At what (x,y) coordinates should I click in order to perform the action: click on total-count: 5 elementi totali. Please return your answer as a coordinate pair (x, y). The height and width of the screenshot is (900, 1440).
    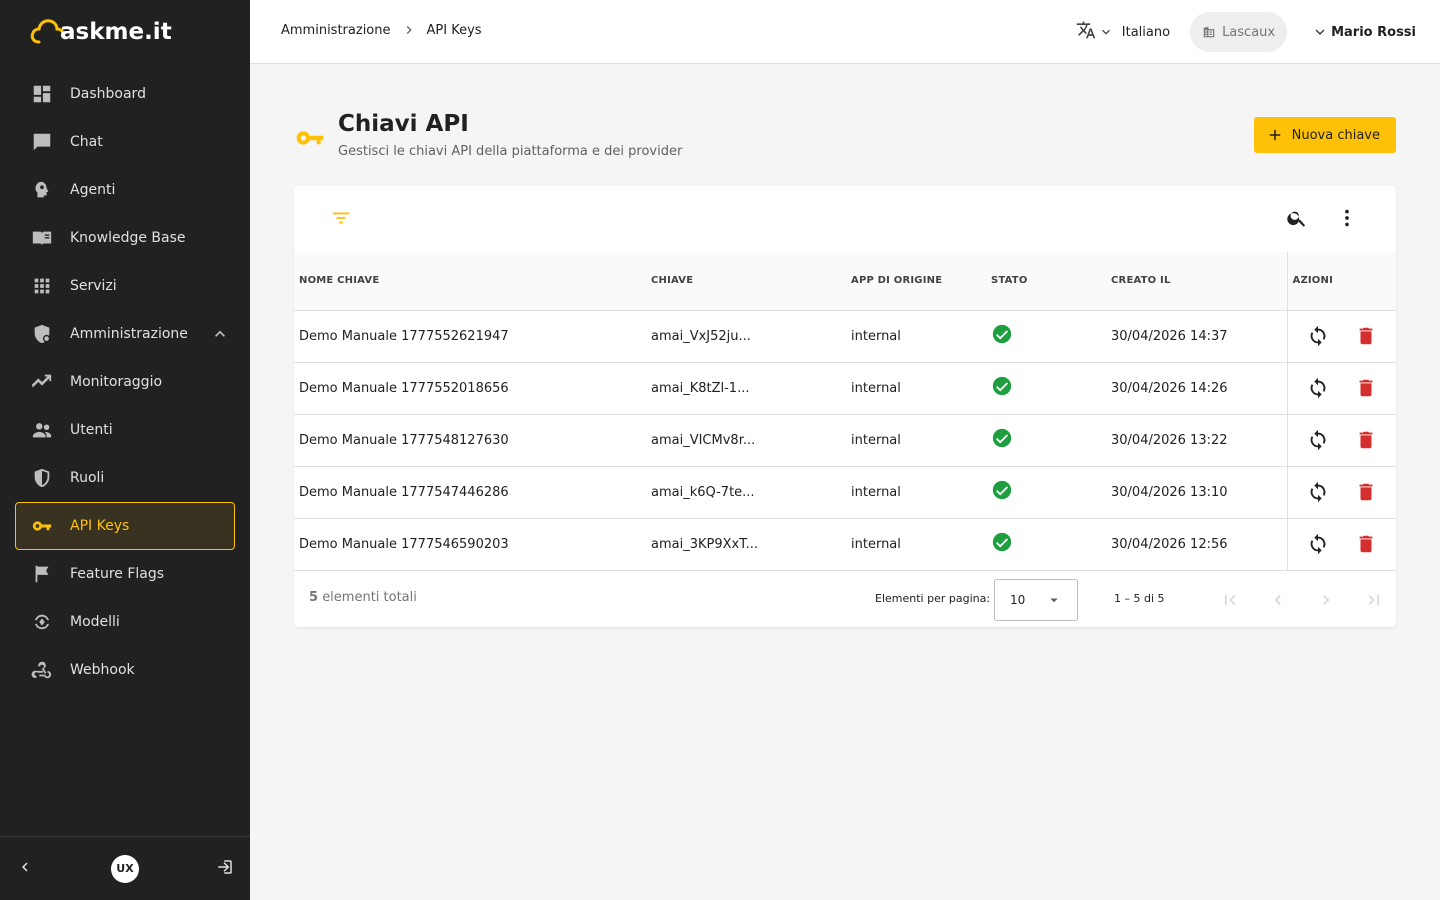
    Looking at the image, I should click on (363, 597).